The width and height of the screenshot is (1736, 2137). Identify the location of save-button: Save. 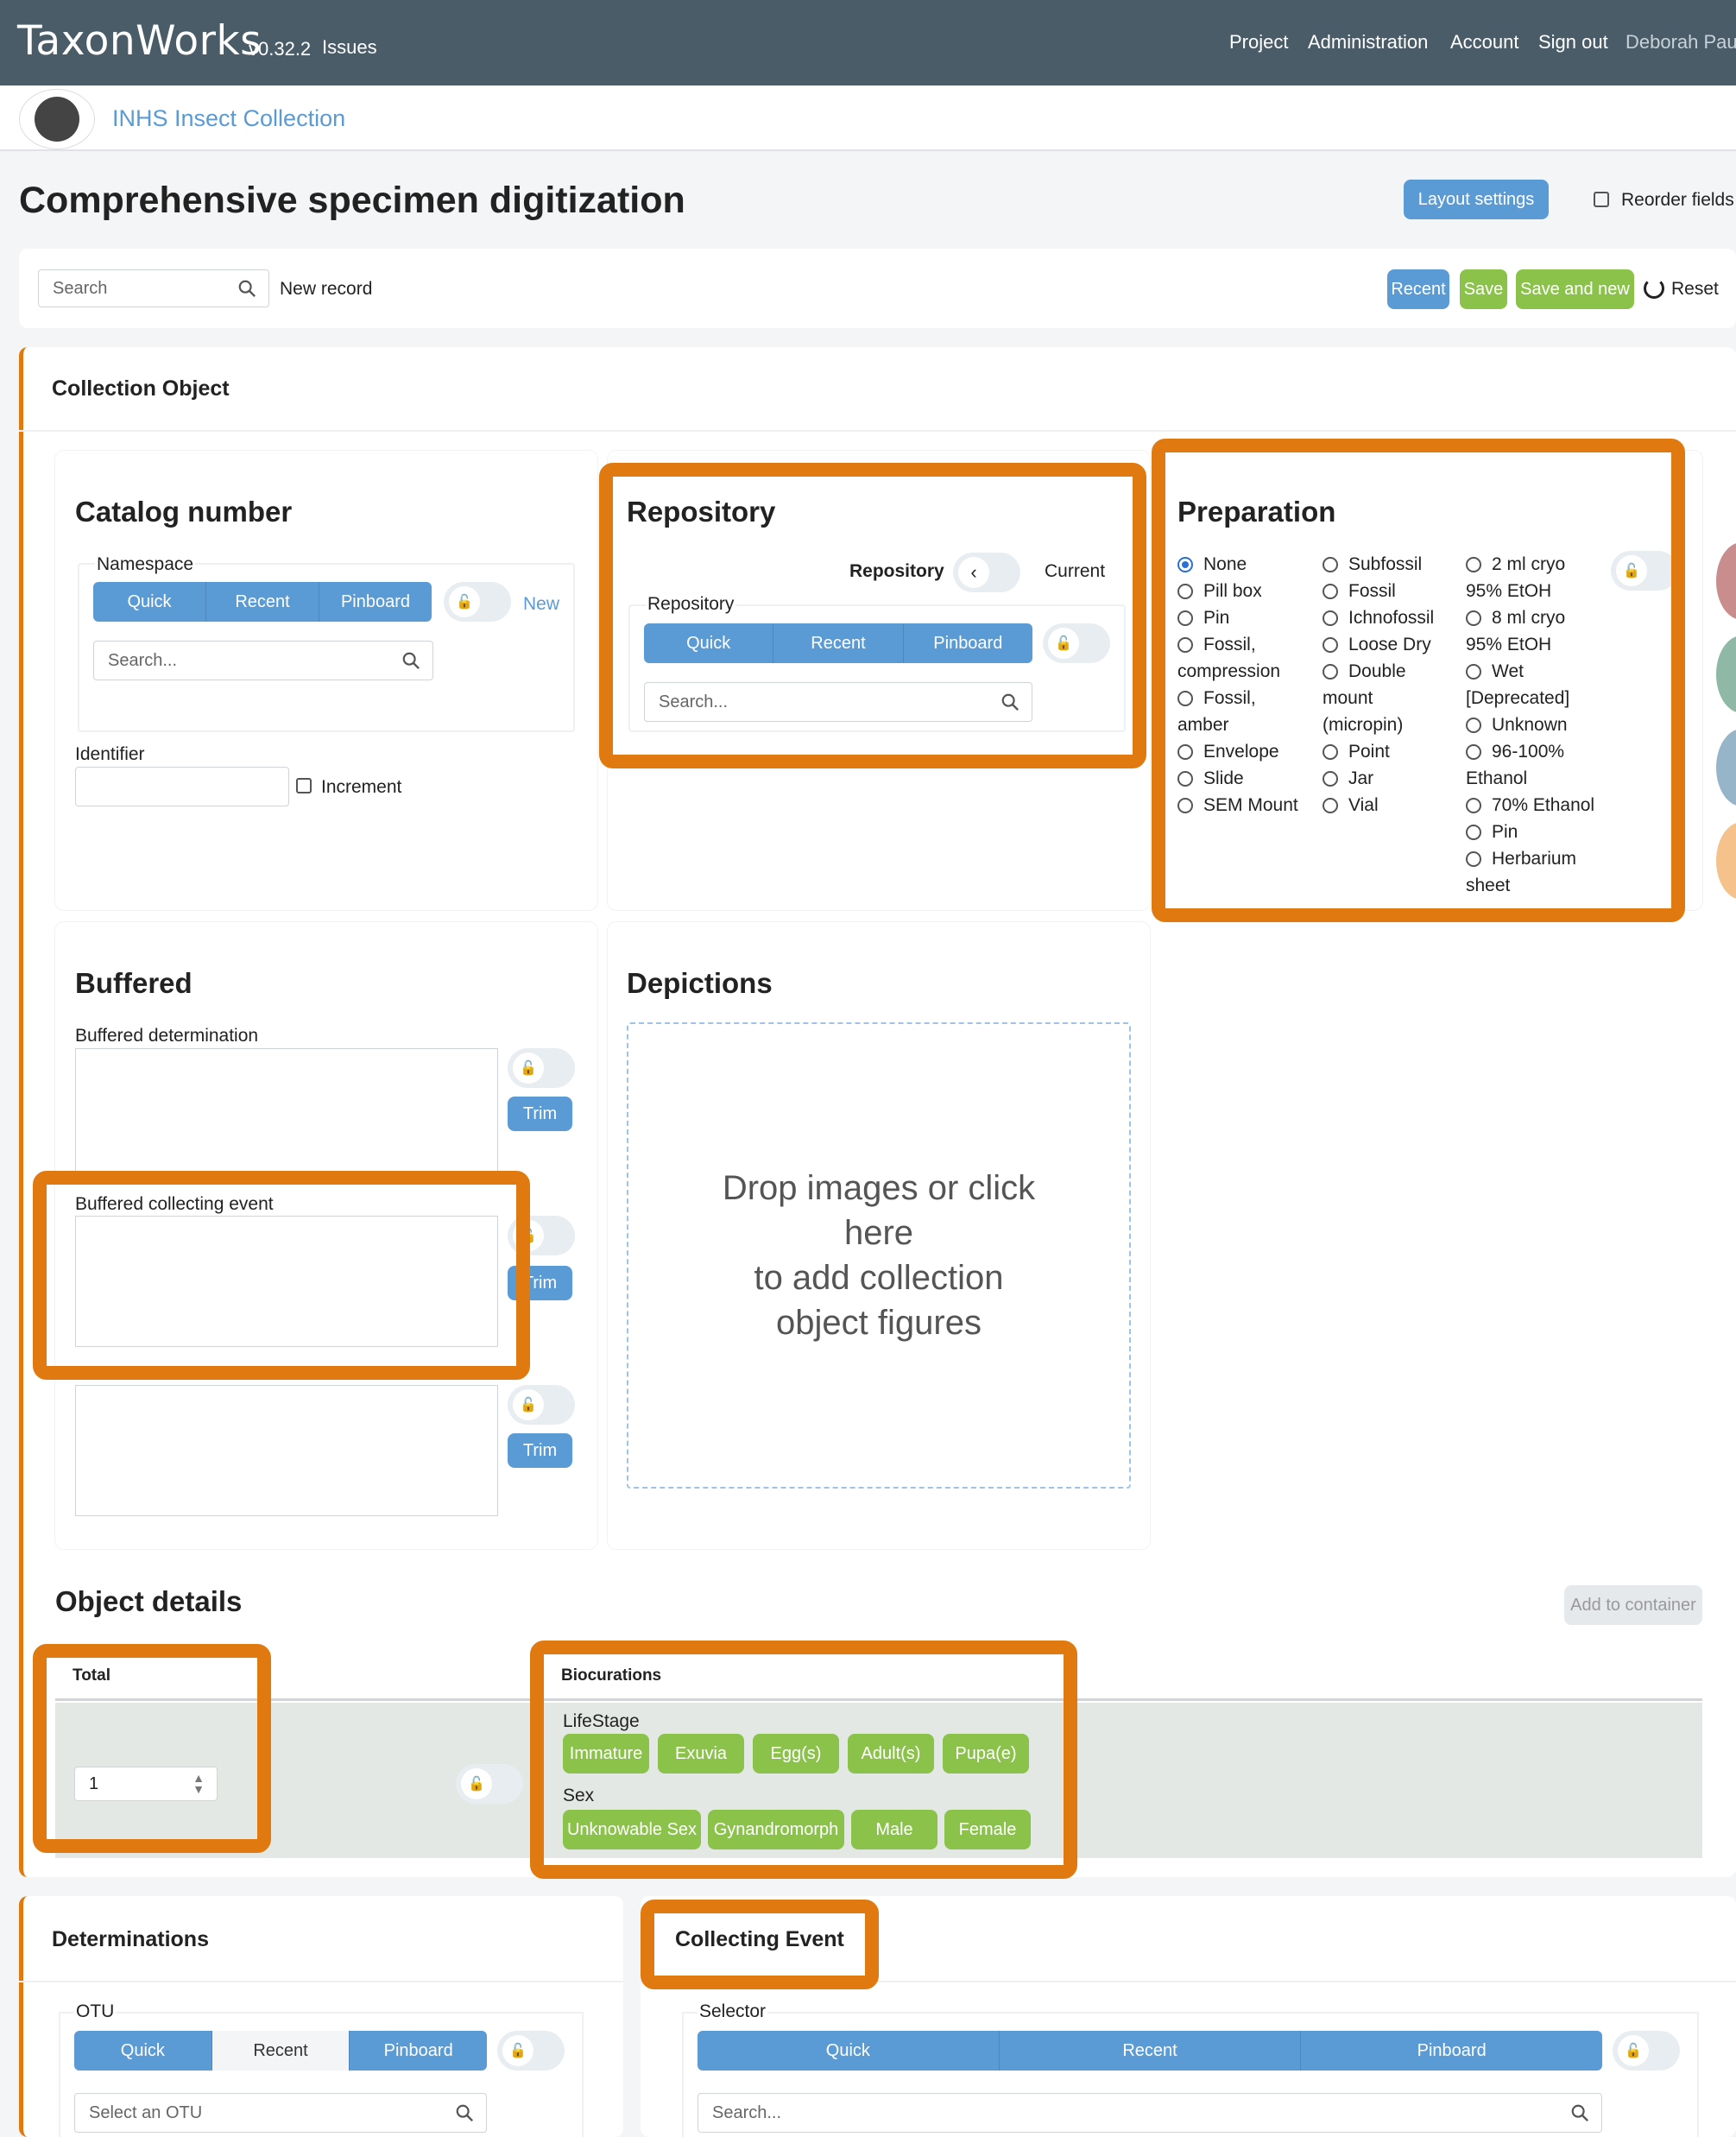
(1483, 289).